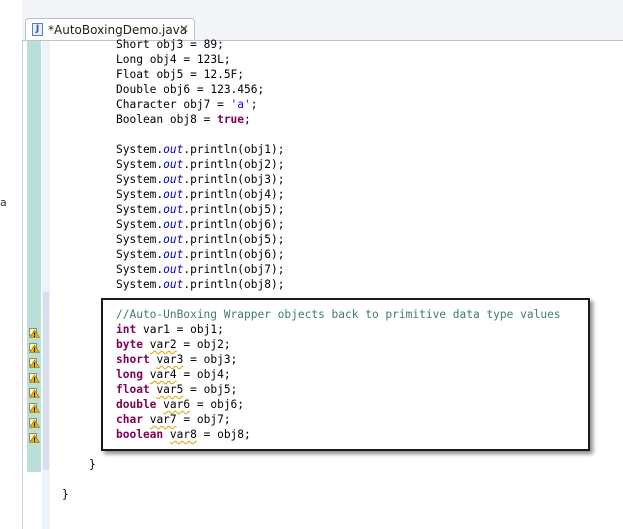  I want to click on code-line: System.out.println(obj4);, so click(200, 194).